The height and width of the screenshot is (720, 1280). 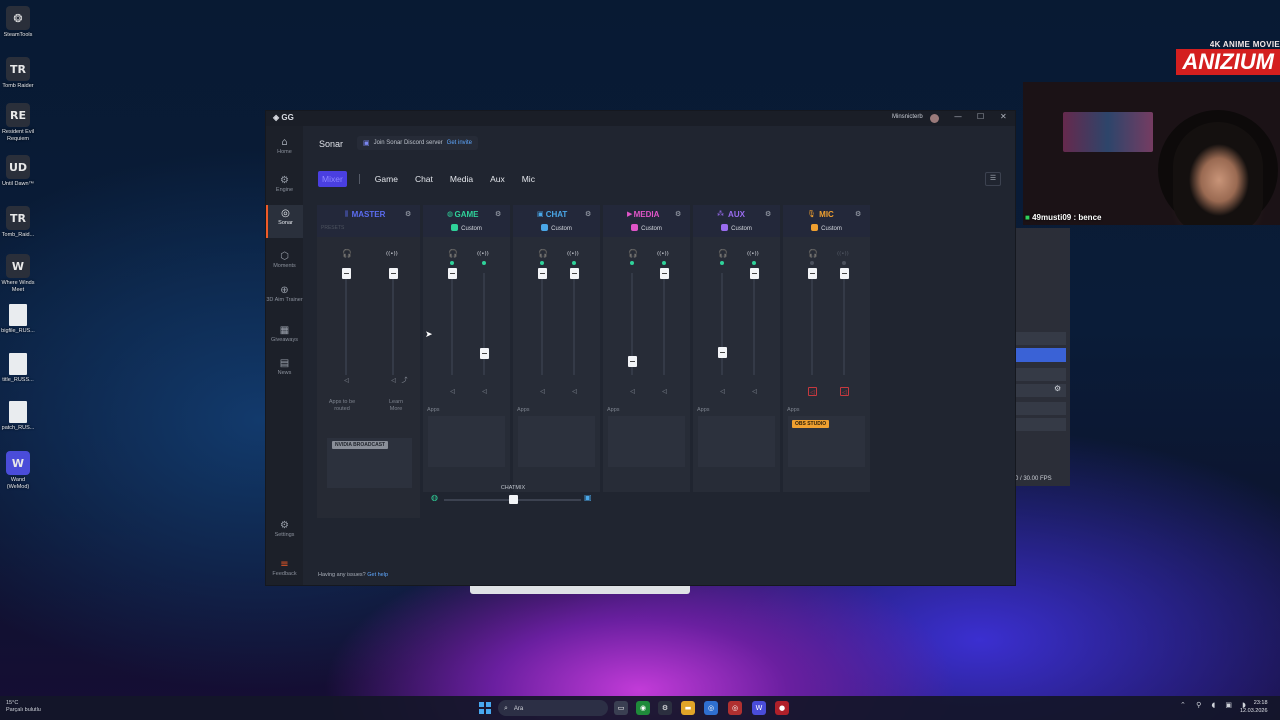 What do you see at coordinates (513, 499) in the screenshot?
I see `chatmix-slider-handle` at bounding box center [513, 499].